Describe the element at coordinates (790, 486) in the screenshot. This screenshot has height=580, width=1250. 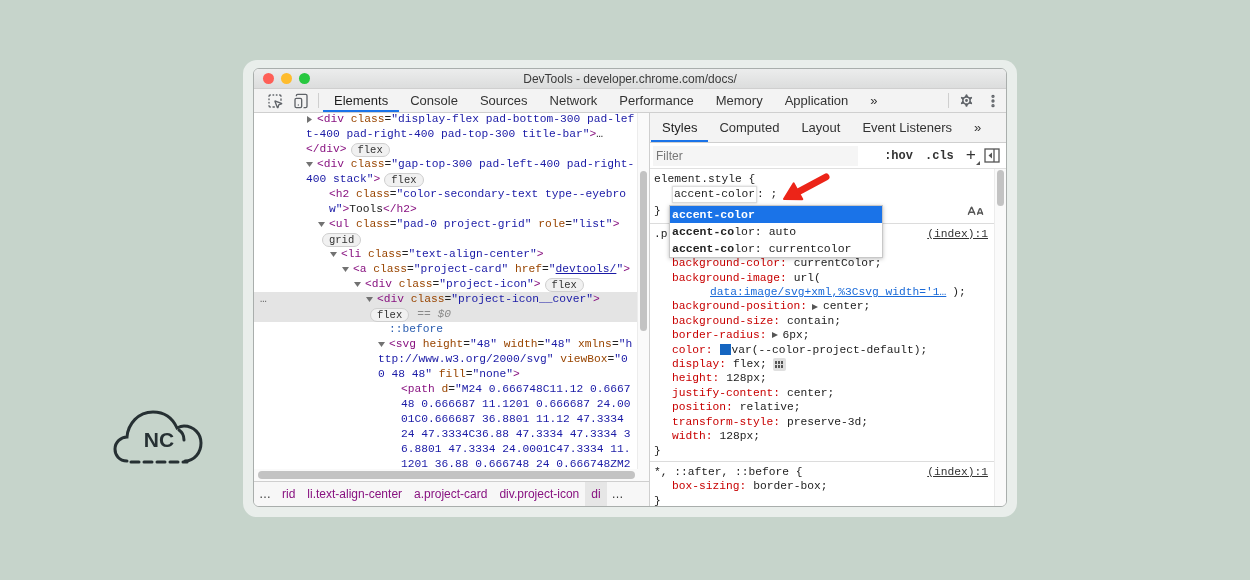
I see `css-value: border-box;` at that location.